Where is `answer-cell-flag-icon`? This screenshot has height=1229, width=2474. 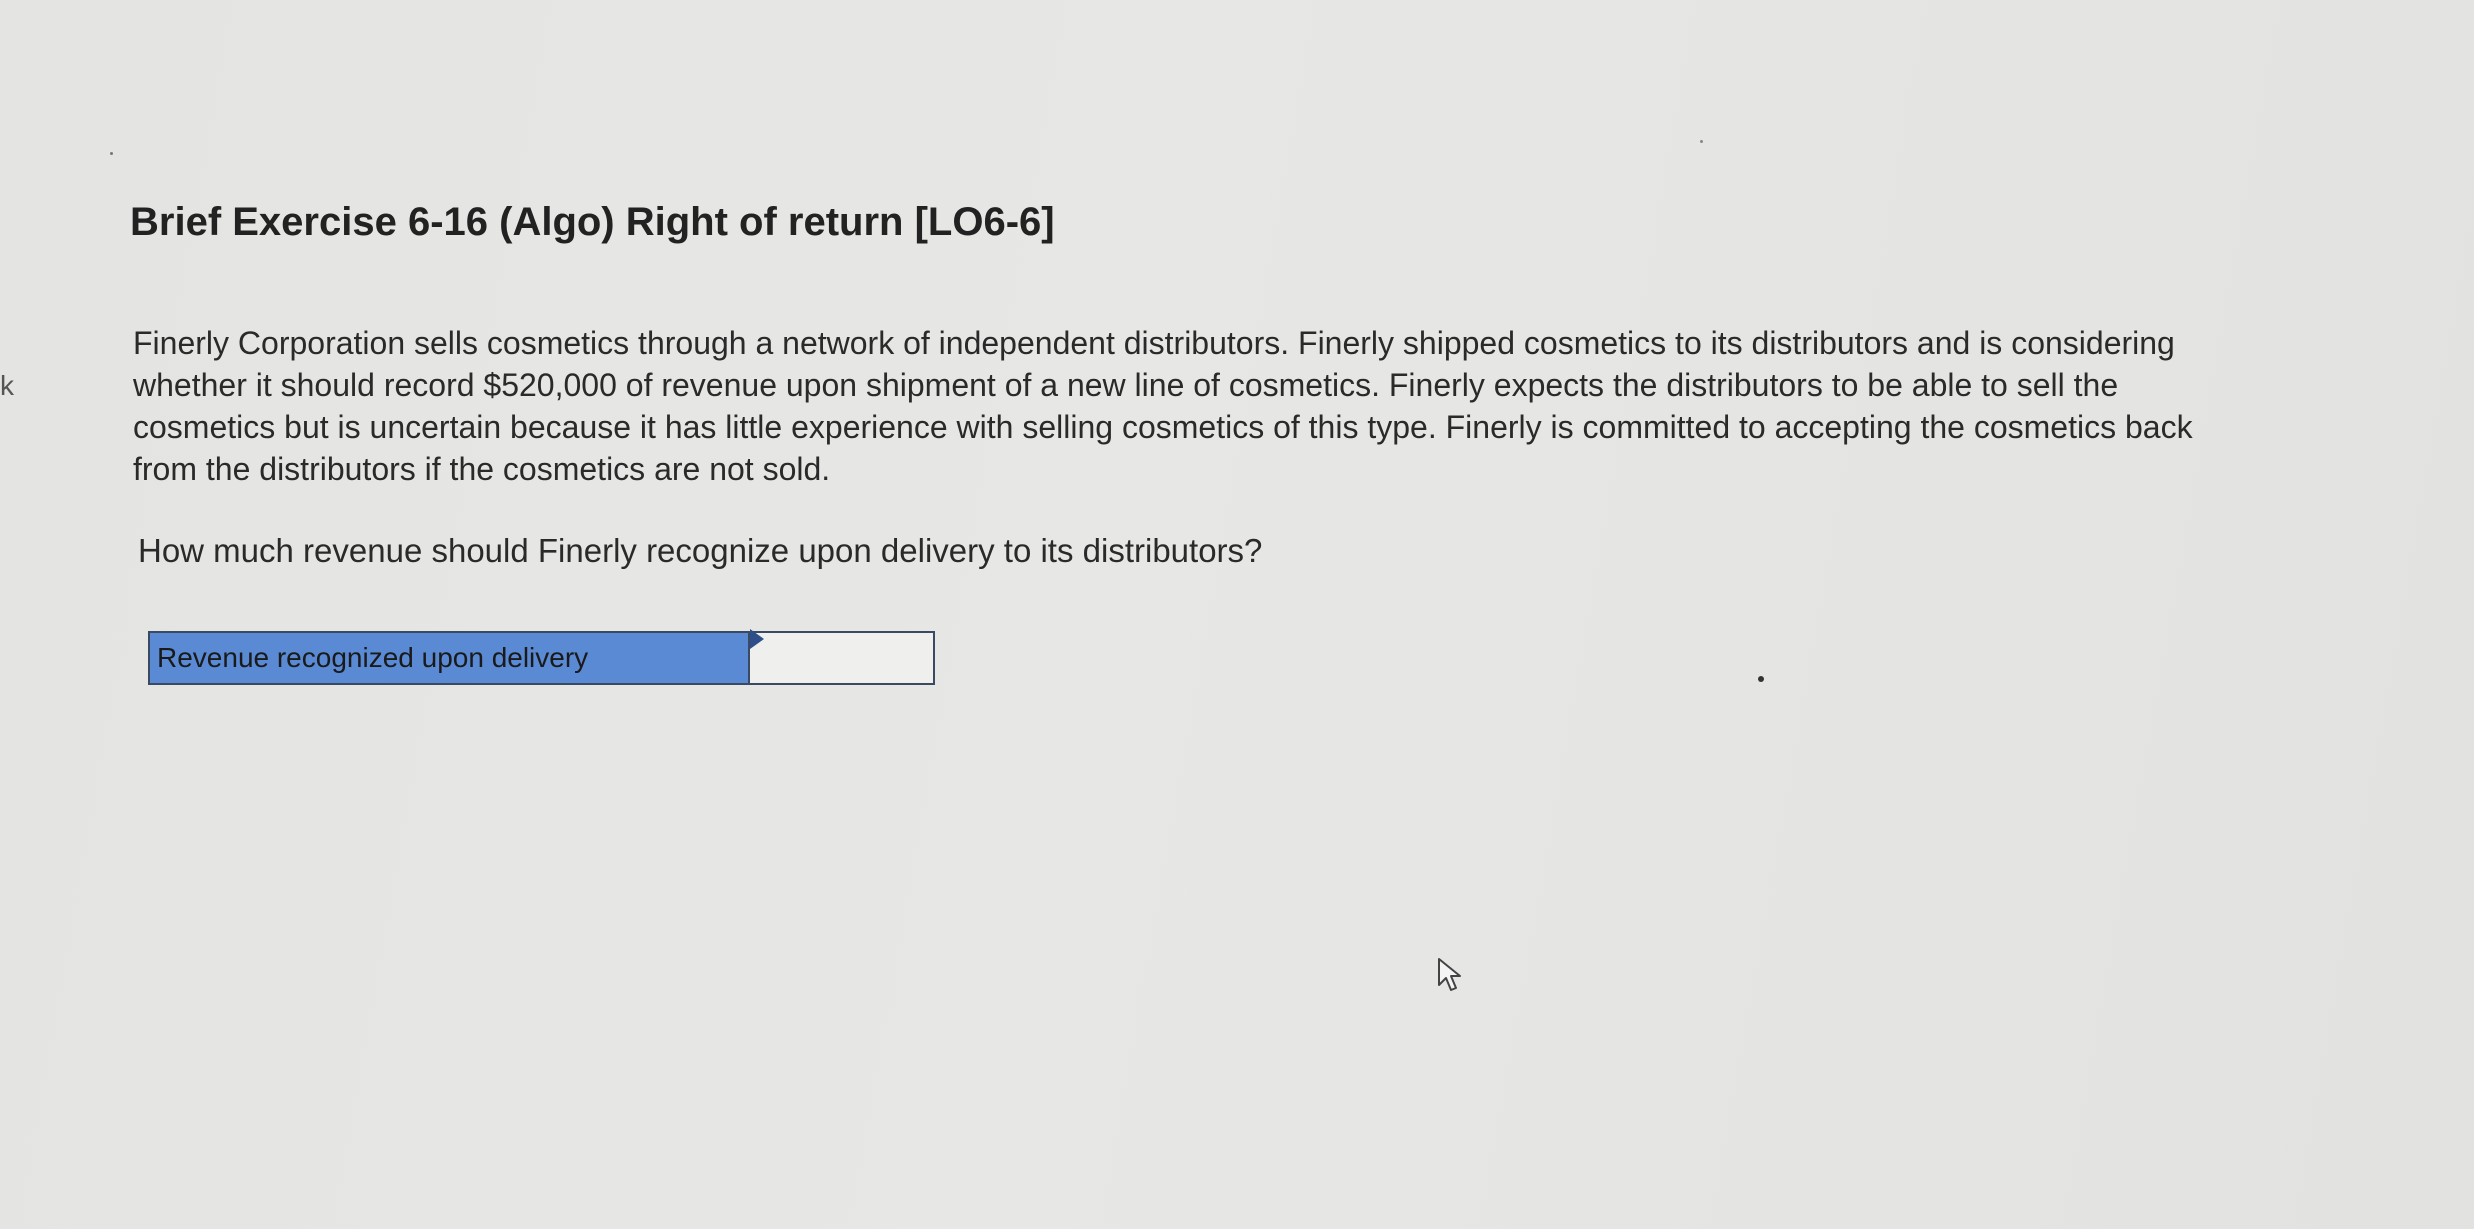 answer-cell-flag-icon is located at coordinates (757, 639).